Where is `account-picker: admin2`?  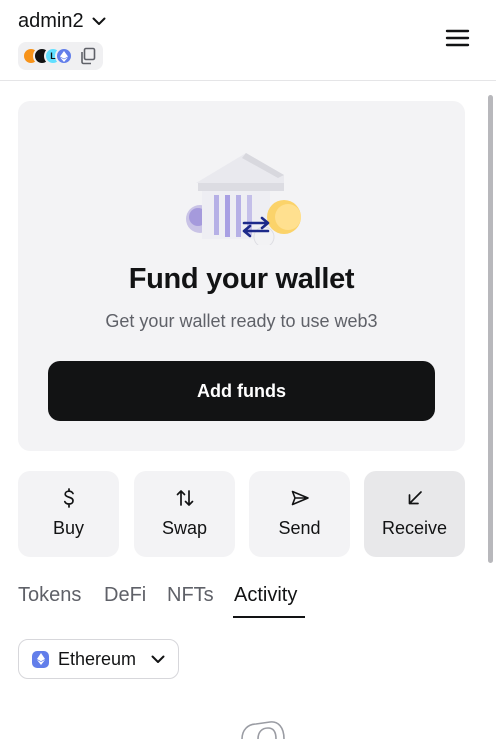
account-picker: admin2 is located at coordinates (62, 21).